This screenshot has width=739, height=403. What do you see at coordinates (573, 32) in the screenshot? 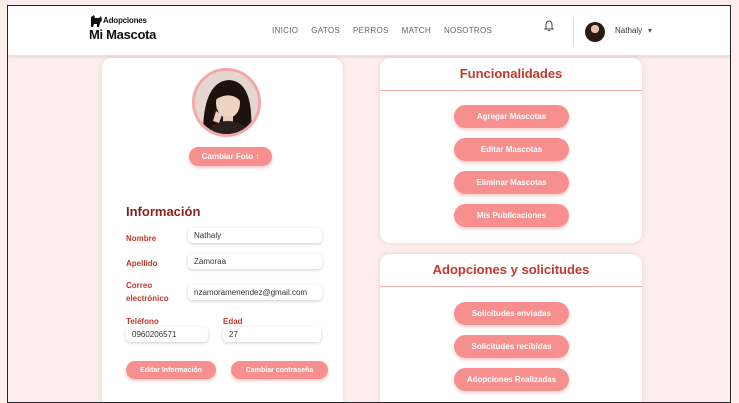
I see `nav-divider` at bounding box center [573, 32].